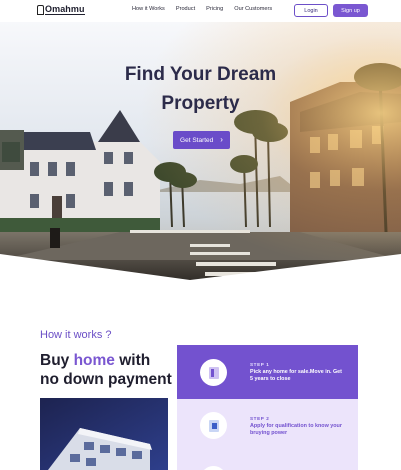 The image size is (401, 470). I want to click on hero-title-line-2: Property, so click(200, 103).